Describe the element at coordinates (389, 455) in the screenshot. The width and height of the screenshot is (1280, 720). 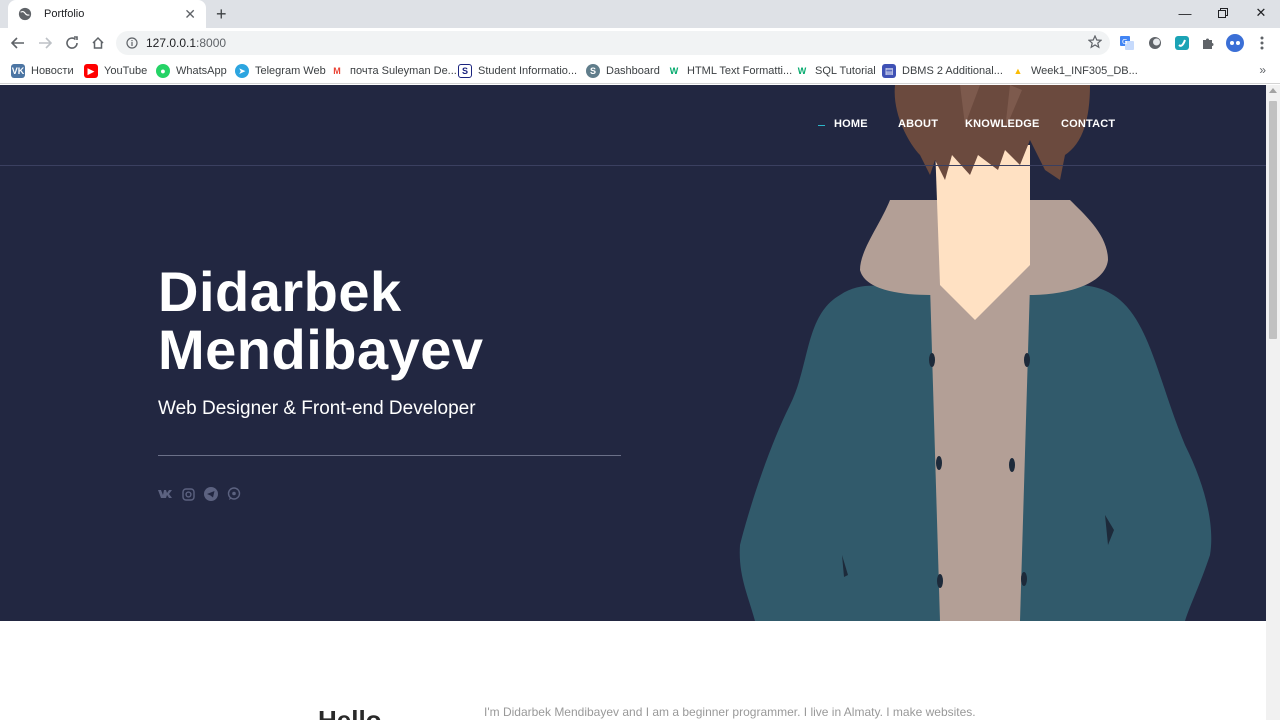
I see `hero-divider-line` at that location.